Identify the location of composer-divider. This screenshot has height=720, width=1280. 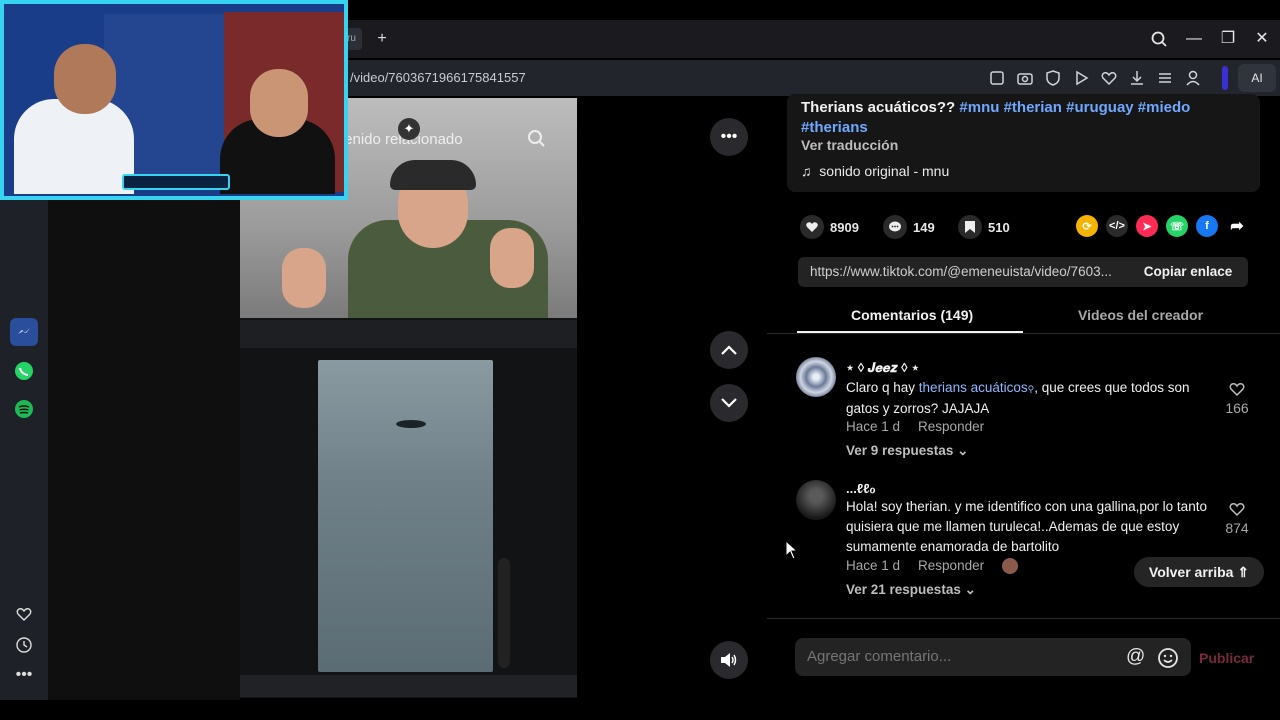
(1023, 618).